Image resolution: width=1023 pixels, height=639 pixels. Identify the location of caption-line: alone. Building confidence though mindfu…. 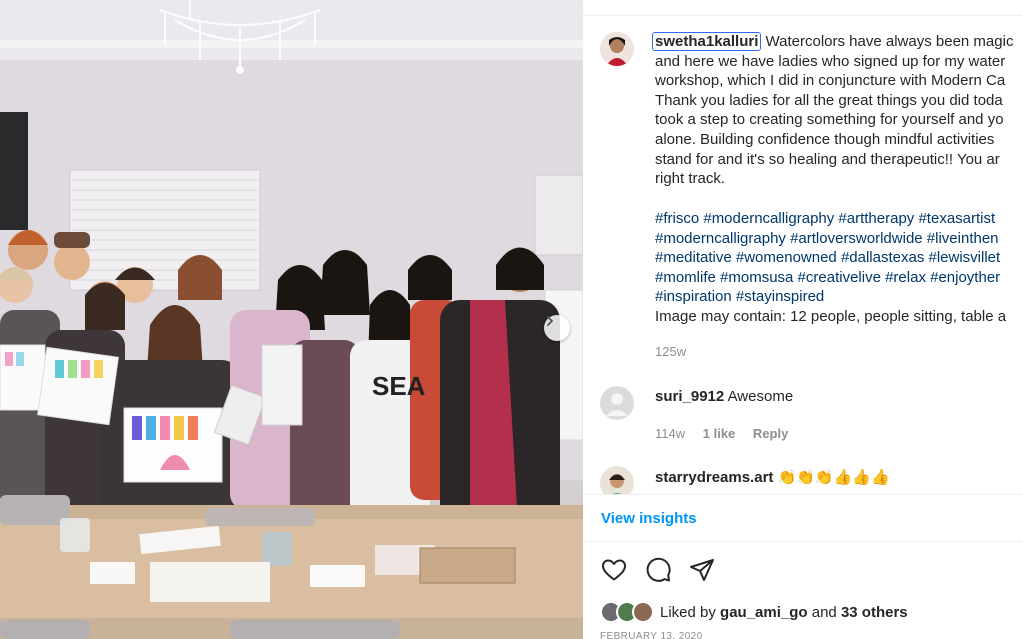
(825, 139).